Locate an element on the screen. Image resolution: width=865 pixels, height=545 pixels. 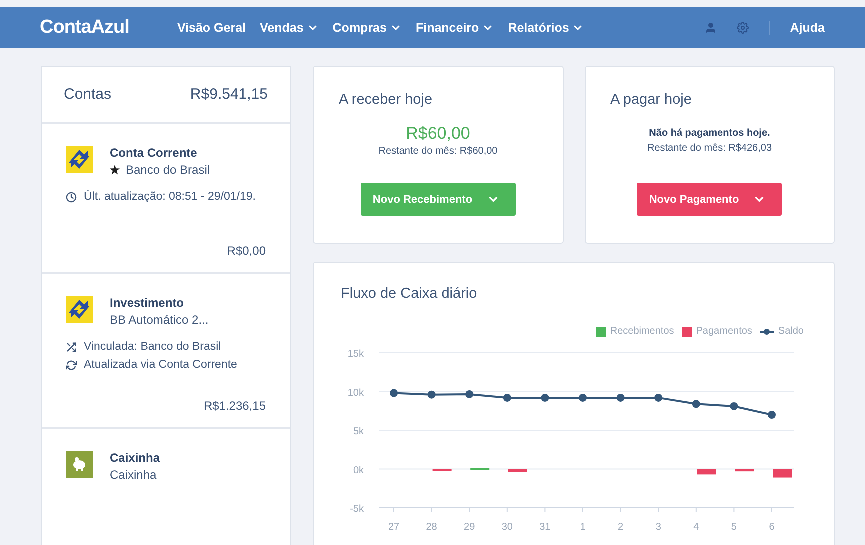
y-axis-label: 10k is located at coordinates (356, 393).